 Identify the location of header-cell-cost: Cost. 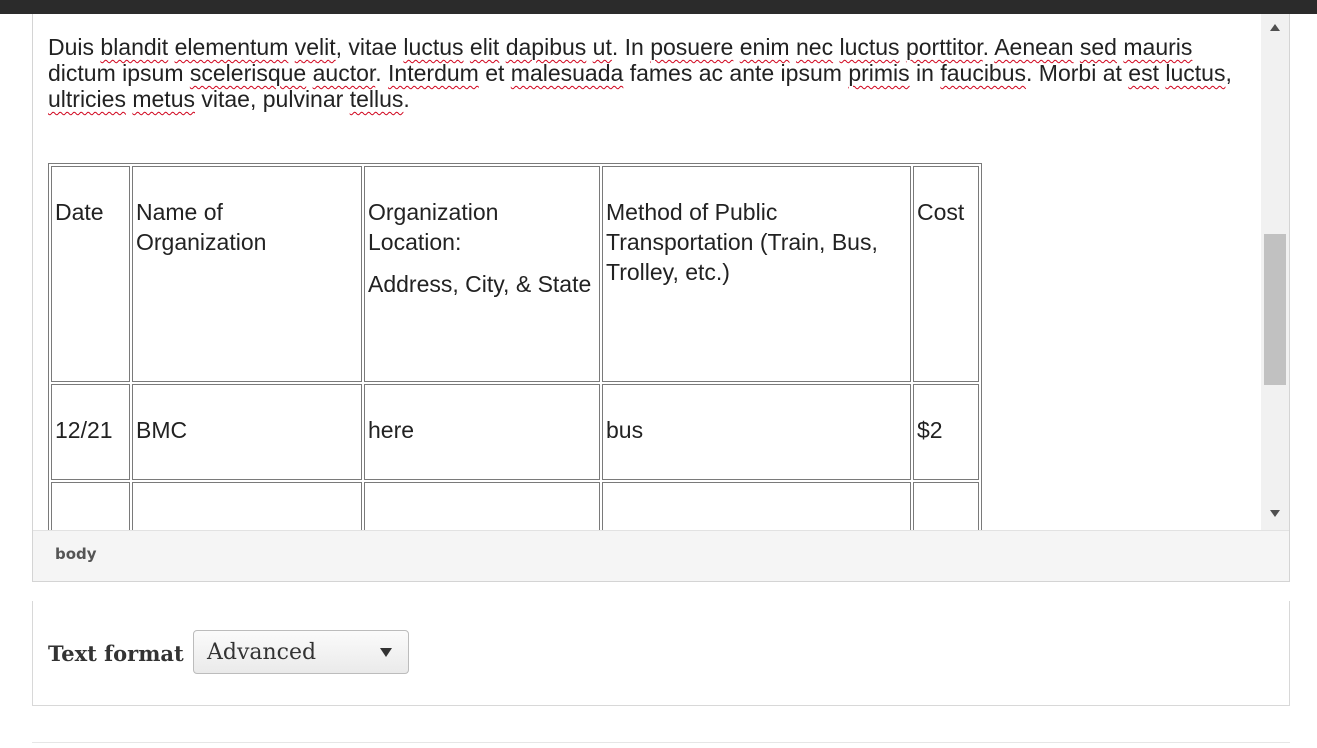
(946, 274).